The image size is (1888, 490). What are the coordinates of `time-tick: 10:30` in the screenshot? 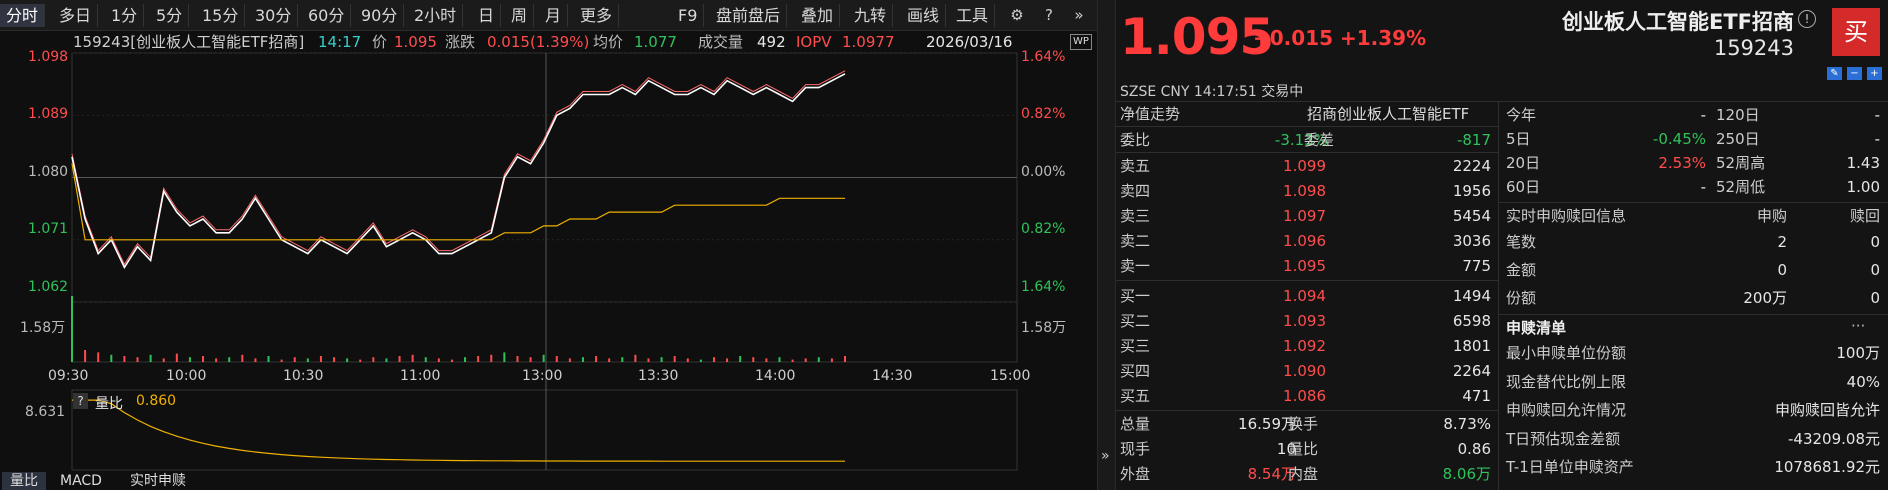 It's located at (303, 376).